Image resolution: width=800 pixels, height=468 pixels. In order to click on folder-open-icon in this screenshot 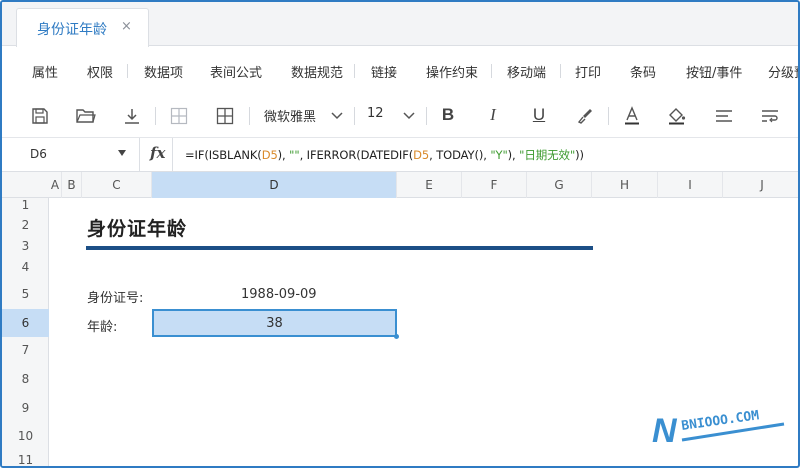, I will do `click(86, 116)`.